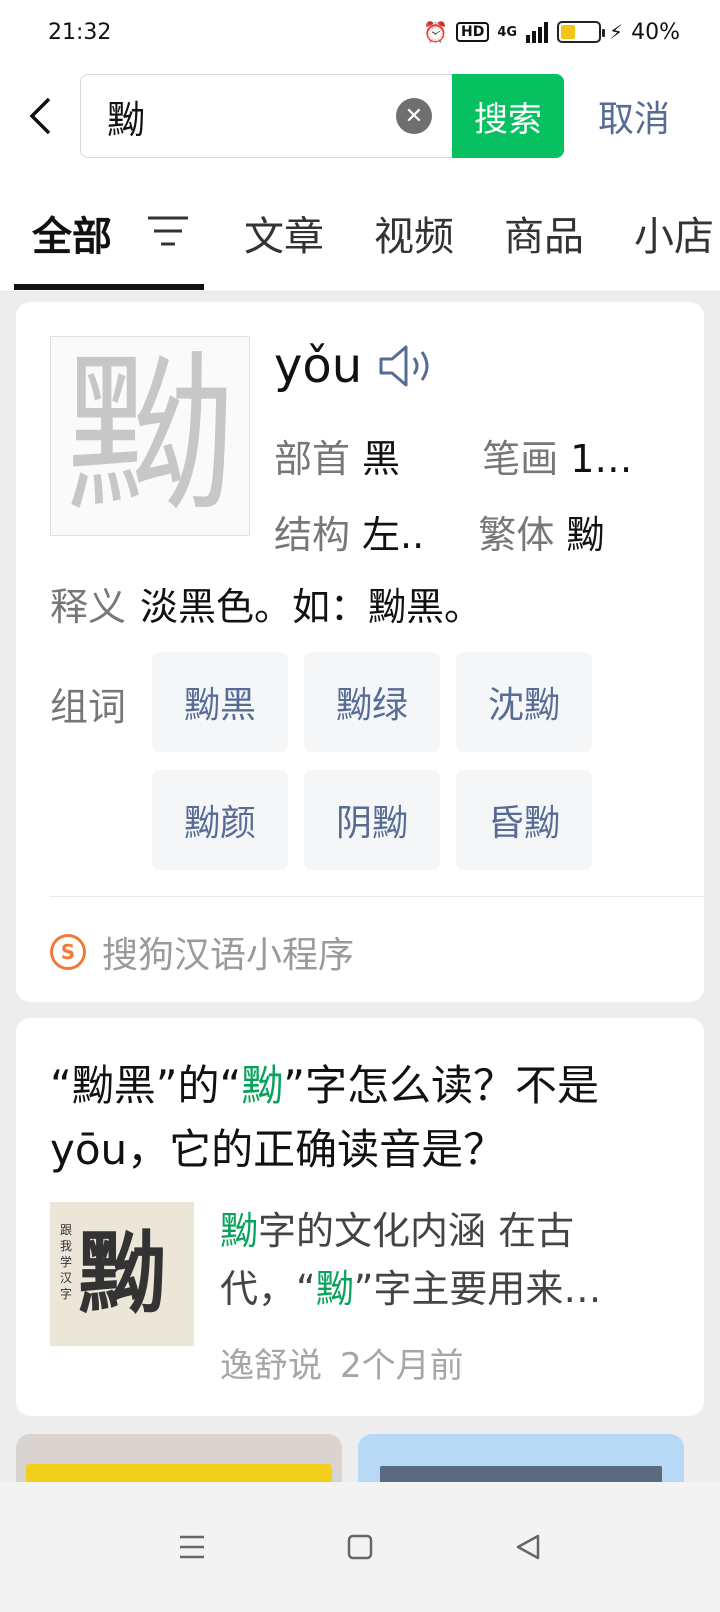 Image resolution: width=720 pixels, height=1612 pixels. Describe the element at coordinates (414, 233) in the screenshot. I see `tab-videos: 视频` at that location.